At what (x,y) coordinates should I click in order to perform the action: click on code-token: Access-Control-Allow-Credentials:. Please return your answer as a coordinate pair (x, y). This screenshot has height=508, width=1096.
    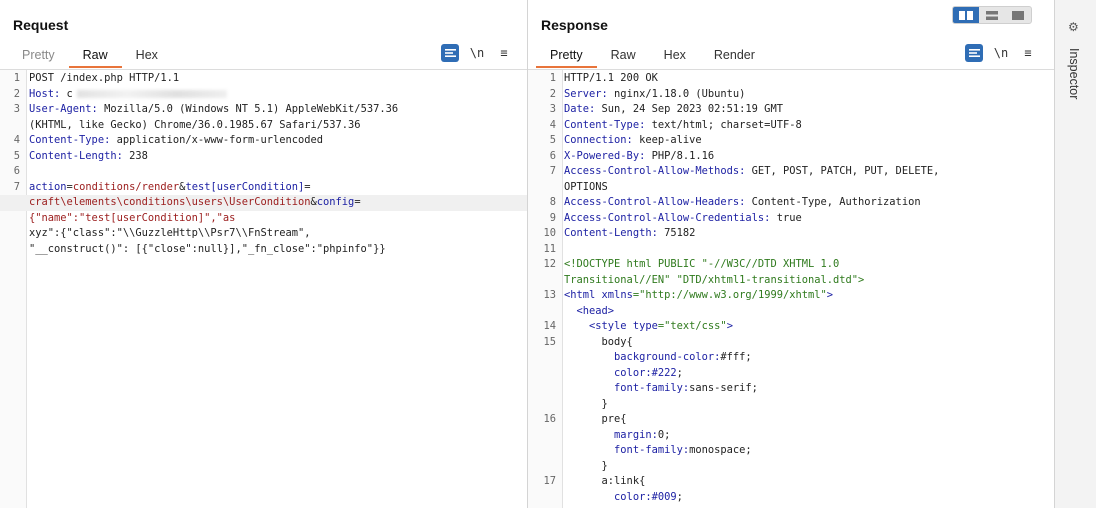
    Looking at the image, I should click on (667, 217).